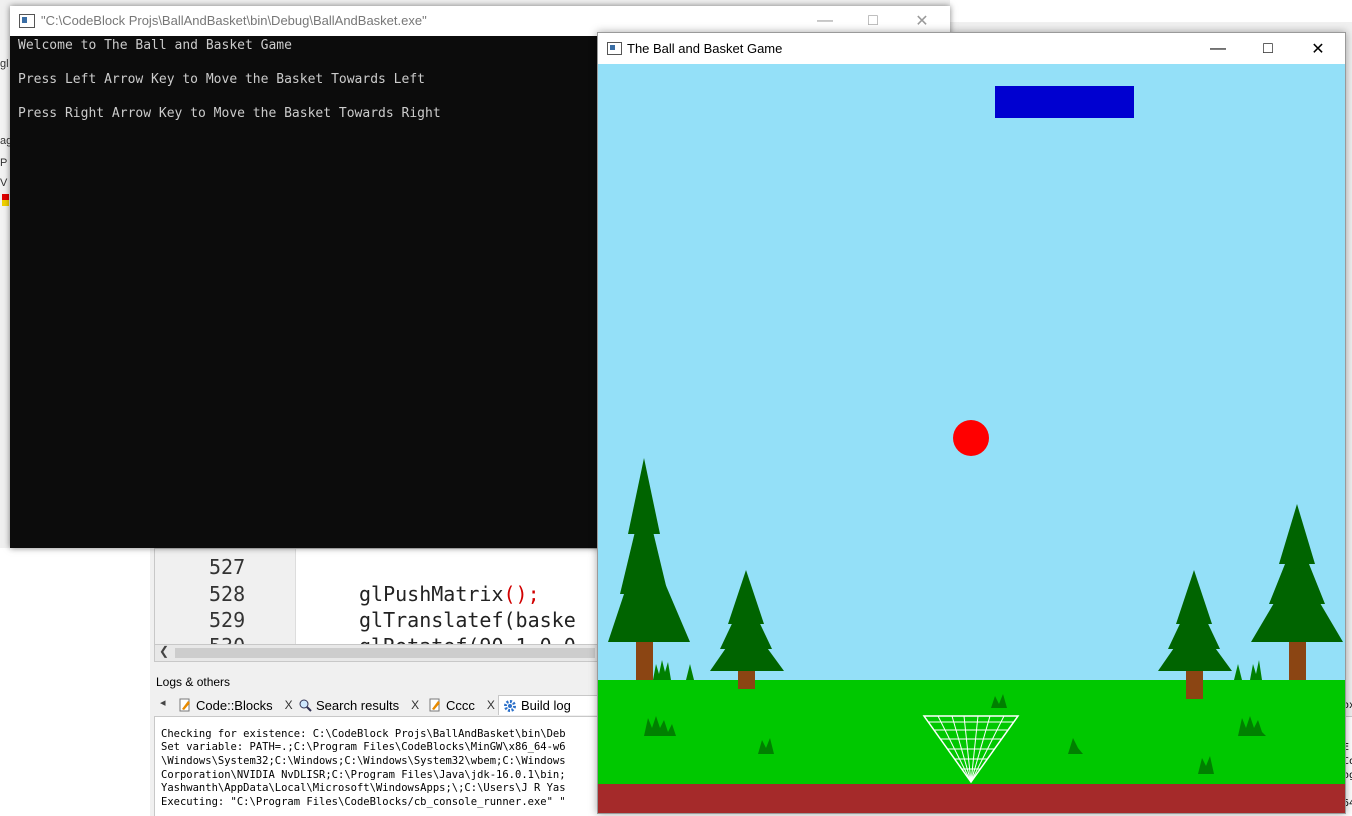  Describe the element at coordinates (227, 594) in the screenshot. I see `line-number: 528` at that location.